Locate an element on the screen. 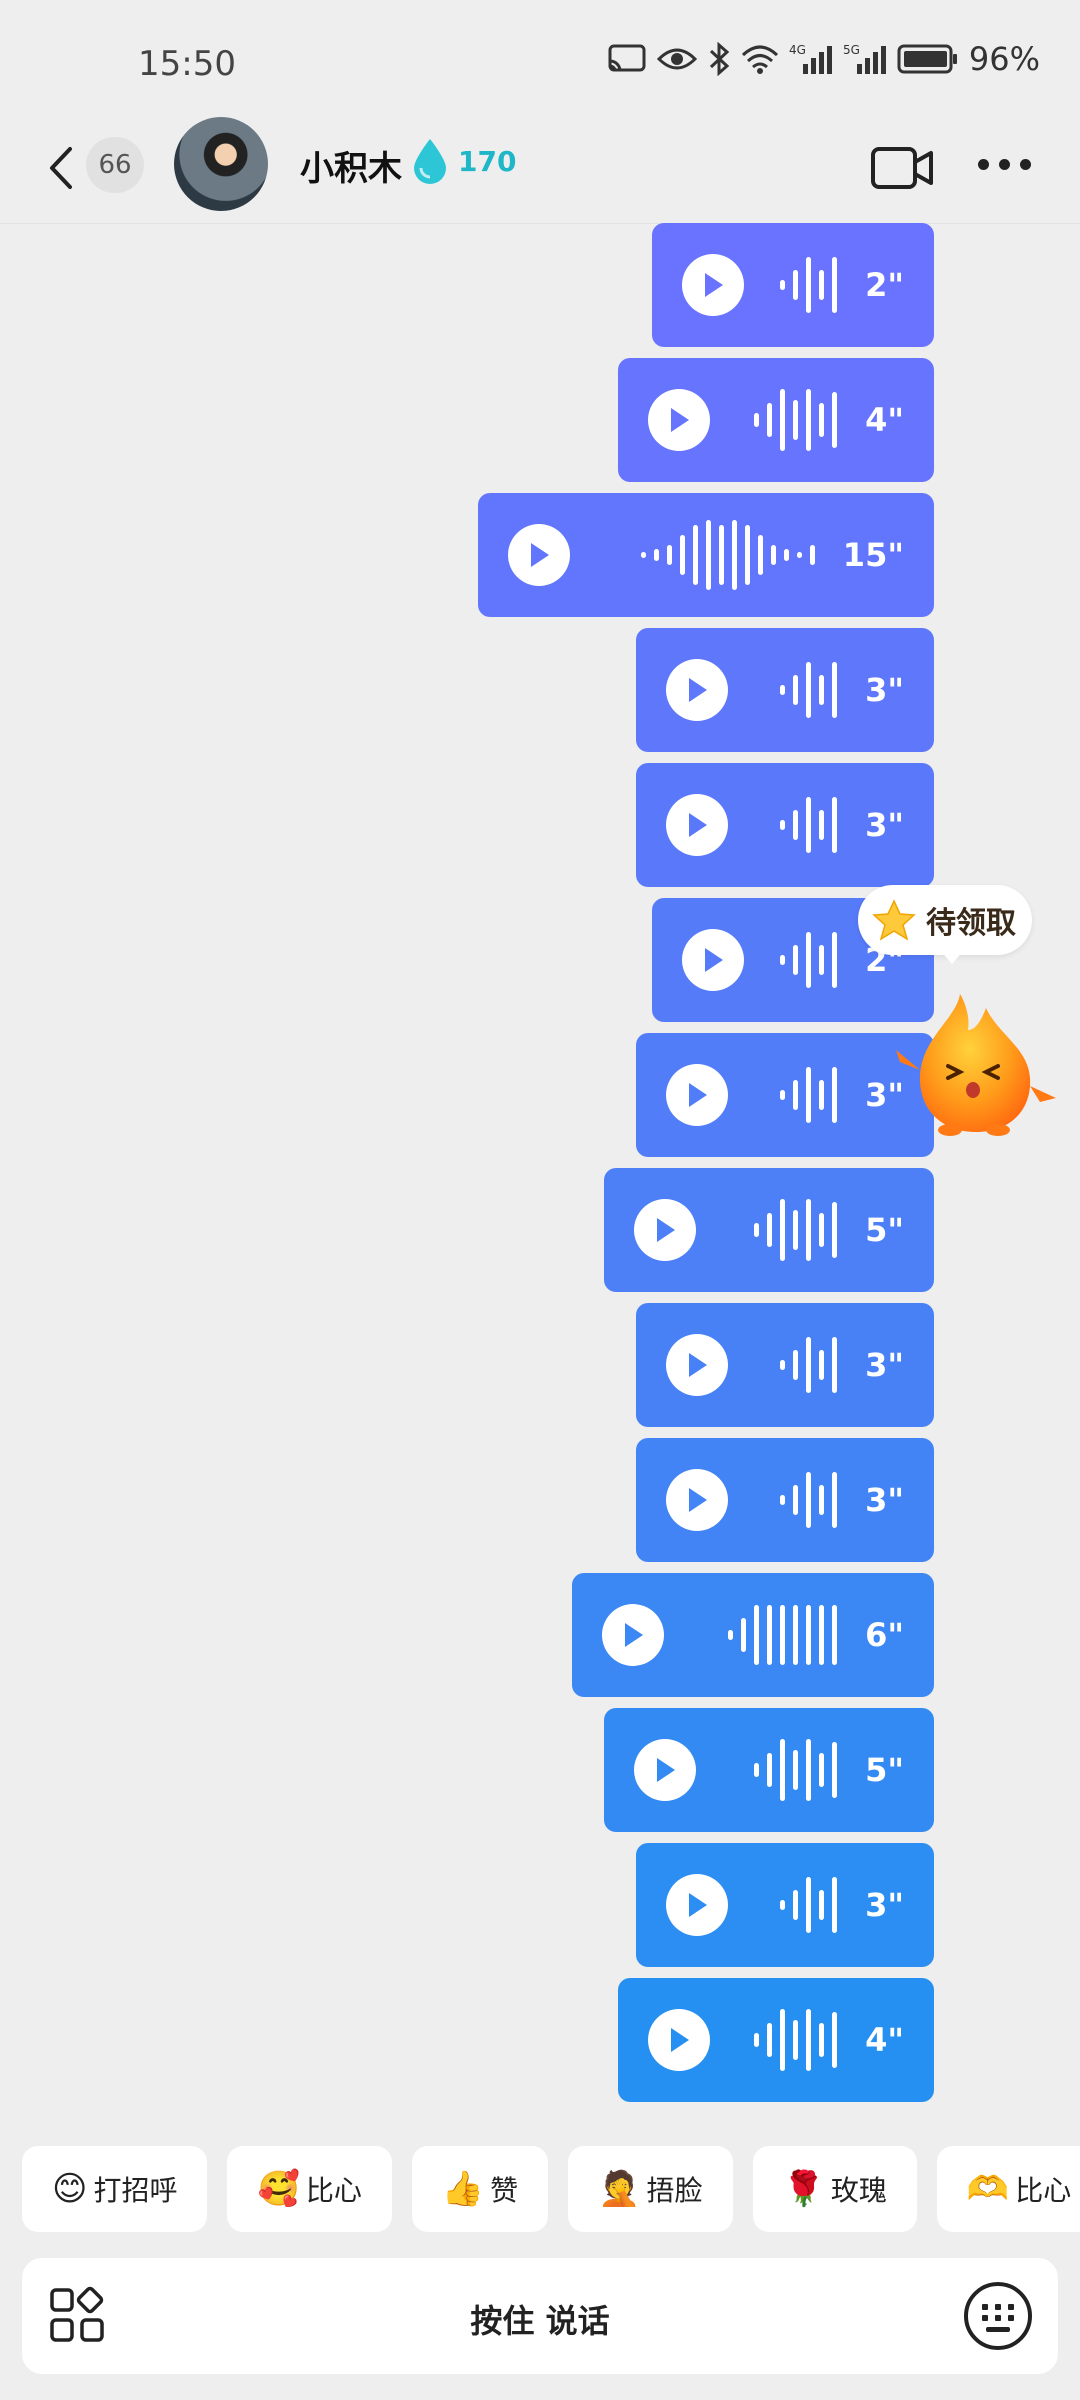  avatar is located at coordinates (221, 164).